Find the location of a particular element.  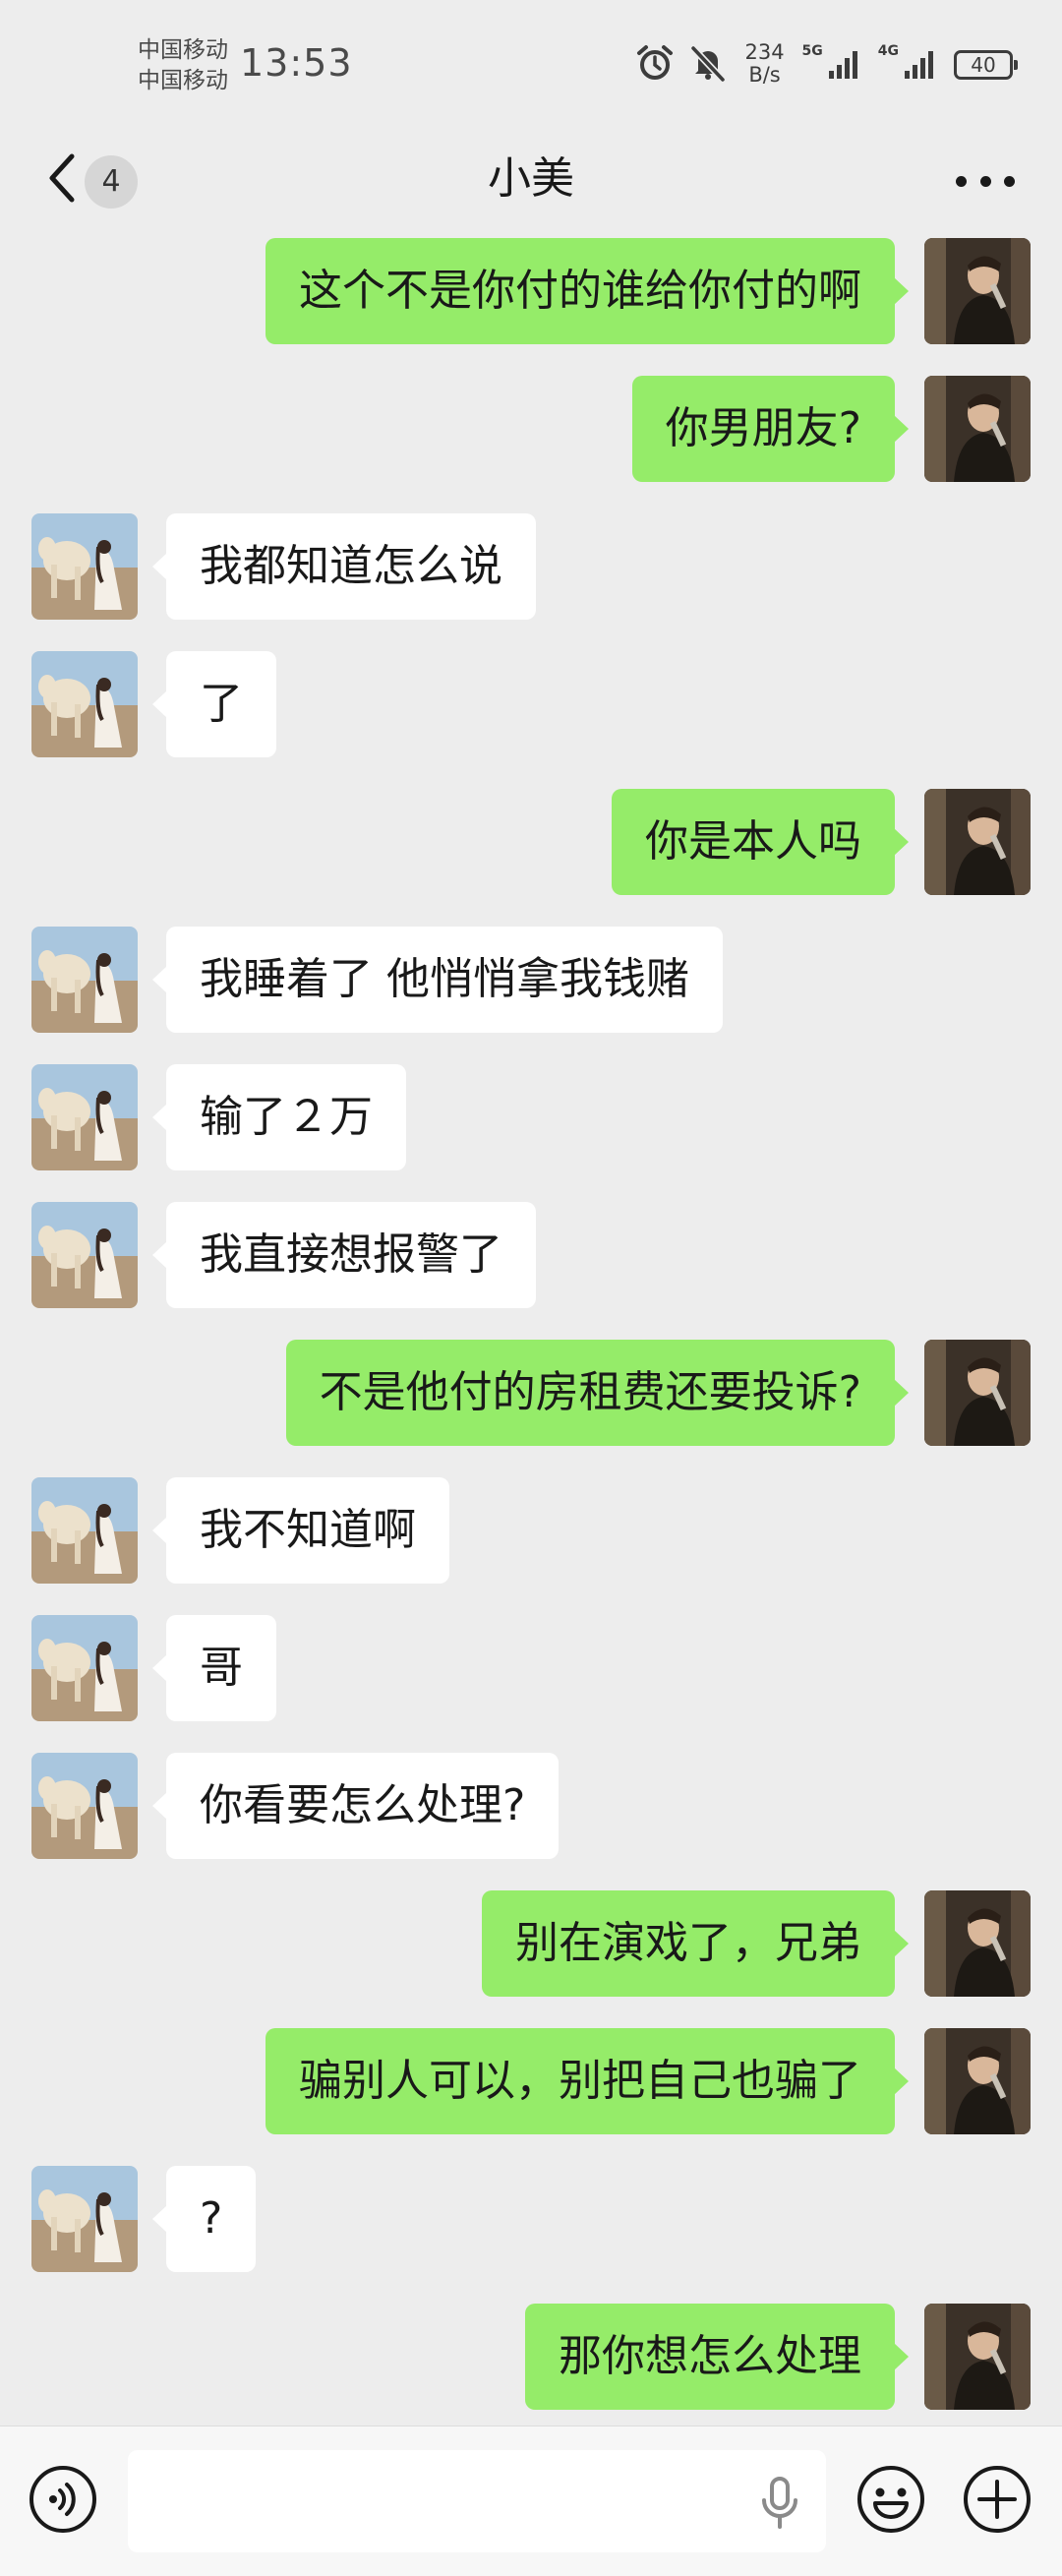

mute-icon is located at coordinates (708, 65).